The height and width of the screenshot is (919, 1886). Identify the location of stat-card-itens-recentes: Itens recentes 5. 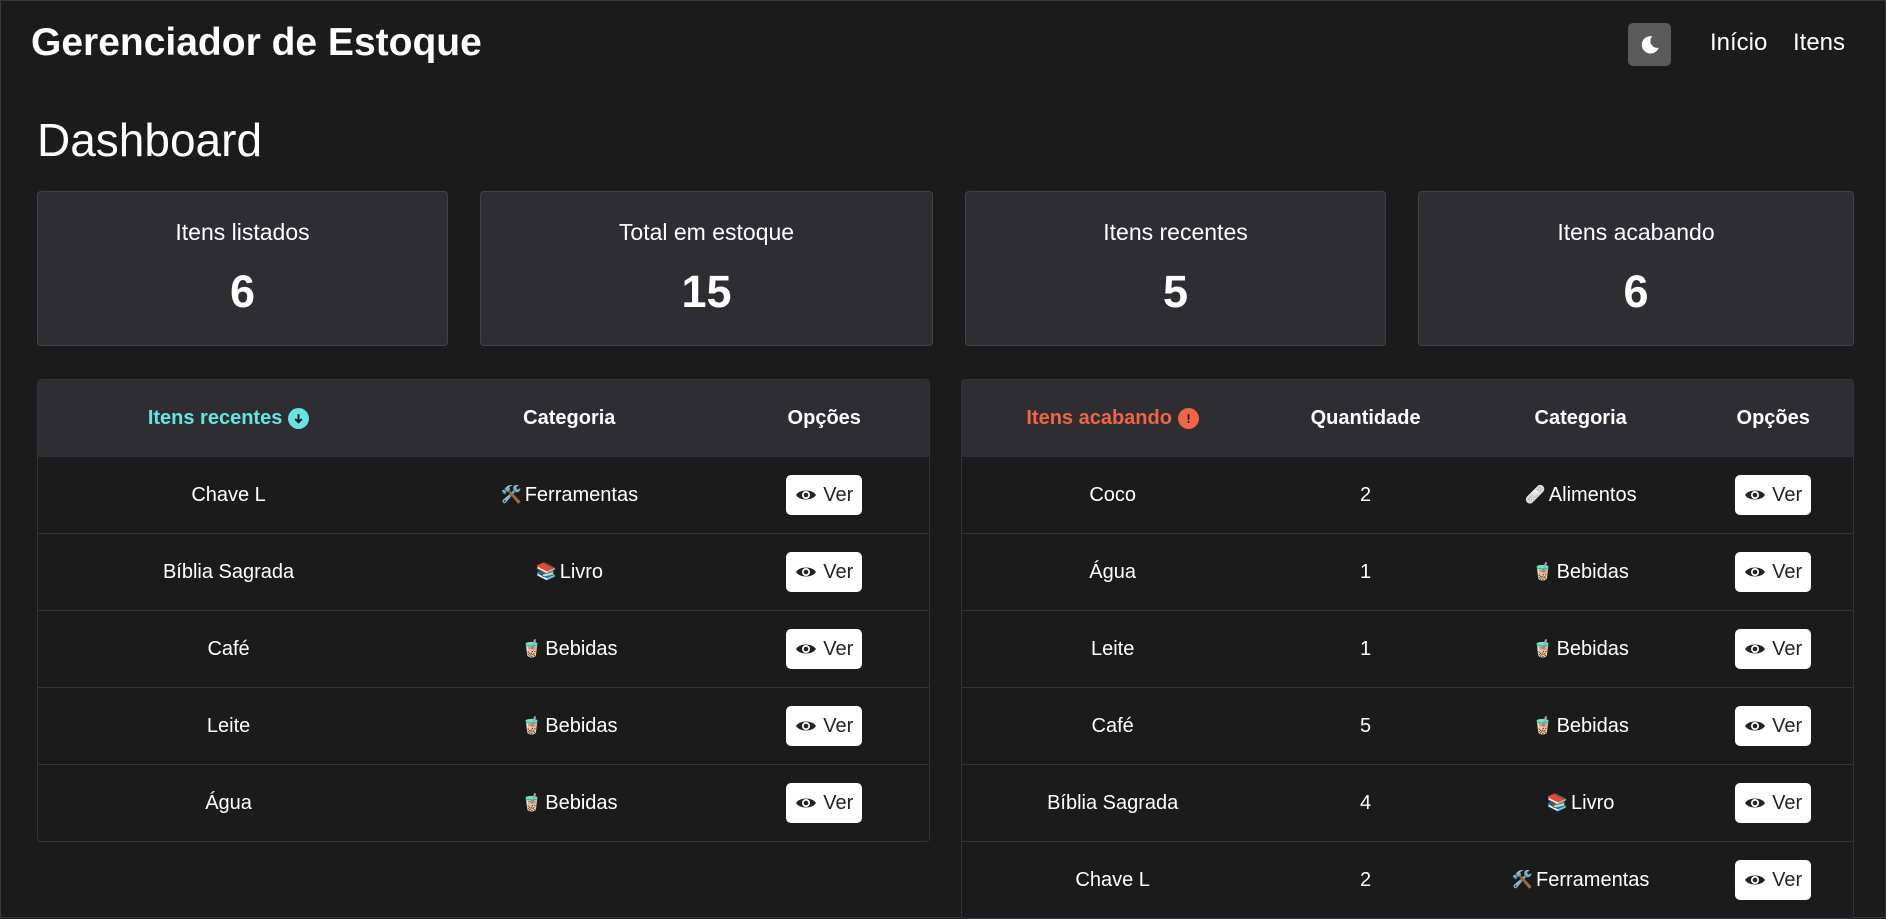
(1175, 268).